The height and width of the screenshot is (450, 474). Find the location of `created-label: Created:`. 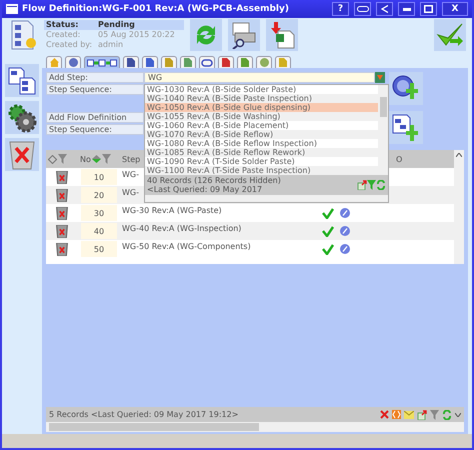

created-label: Created: is located at coordinates (63, 35).